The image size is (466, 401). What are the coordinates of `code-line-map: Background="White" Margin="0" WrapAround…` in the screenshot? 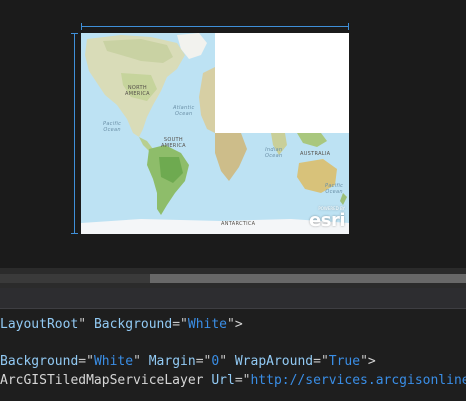 It's located at (188, 361).